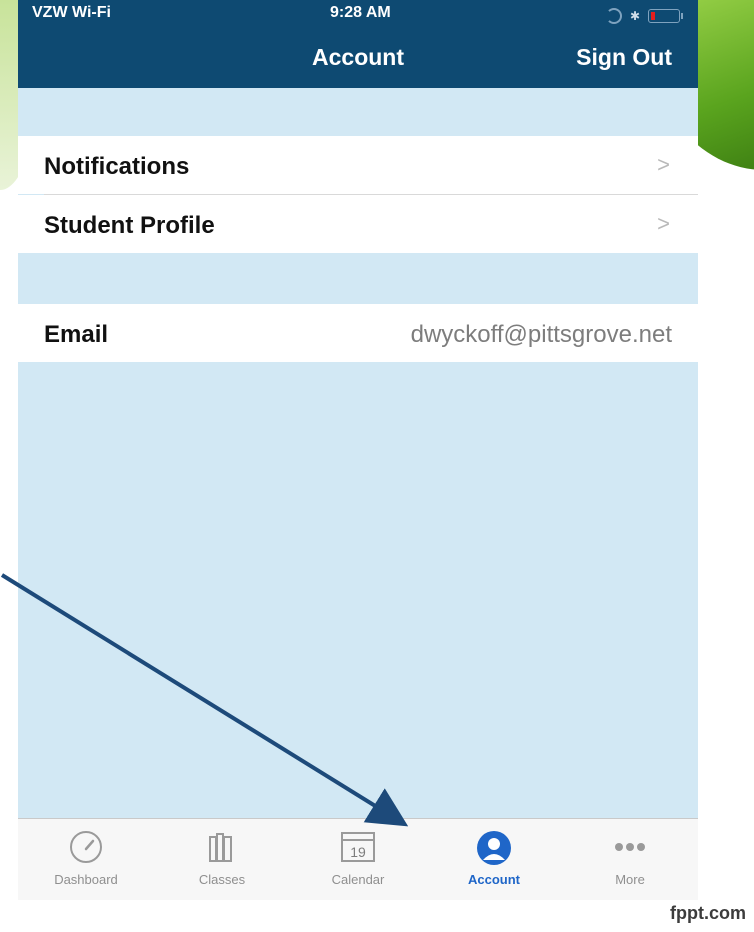 The image size is (754, 932). I want to click on tab-label: More, so click(630, 879).